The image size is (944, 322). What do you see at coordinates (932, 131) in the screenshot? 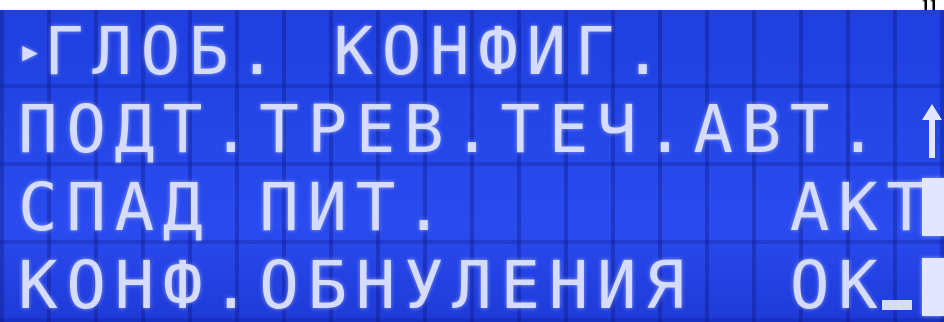
I see `up-arrow-icon` at bounding box center [932, 131].